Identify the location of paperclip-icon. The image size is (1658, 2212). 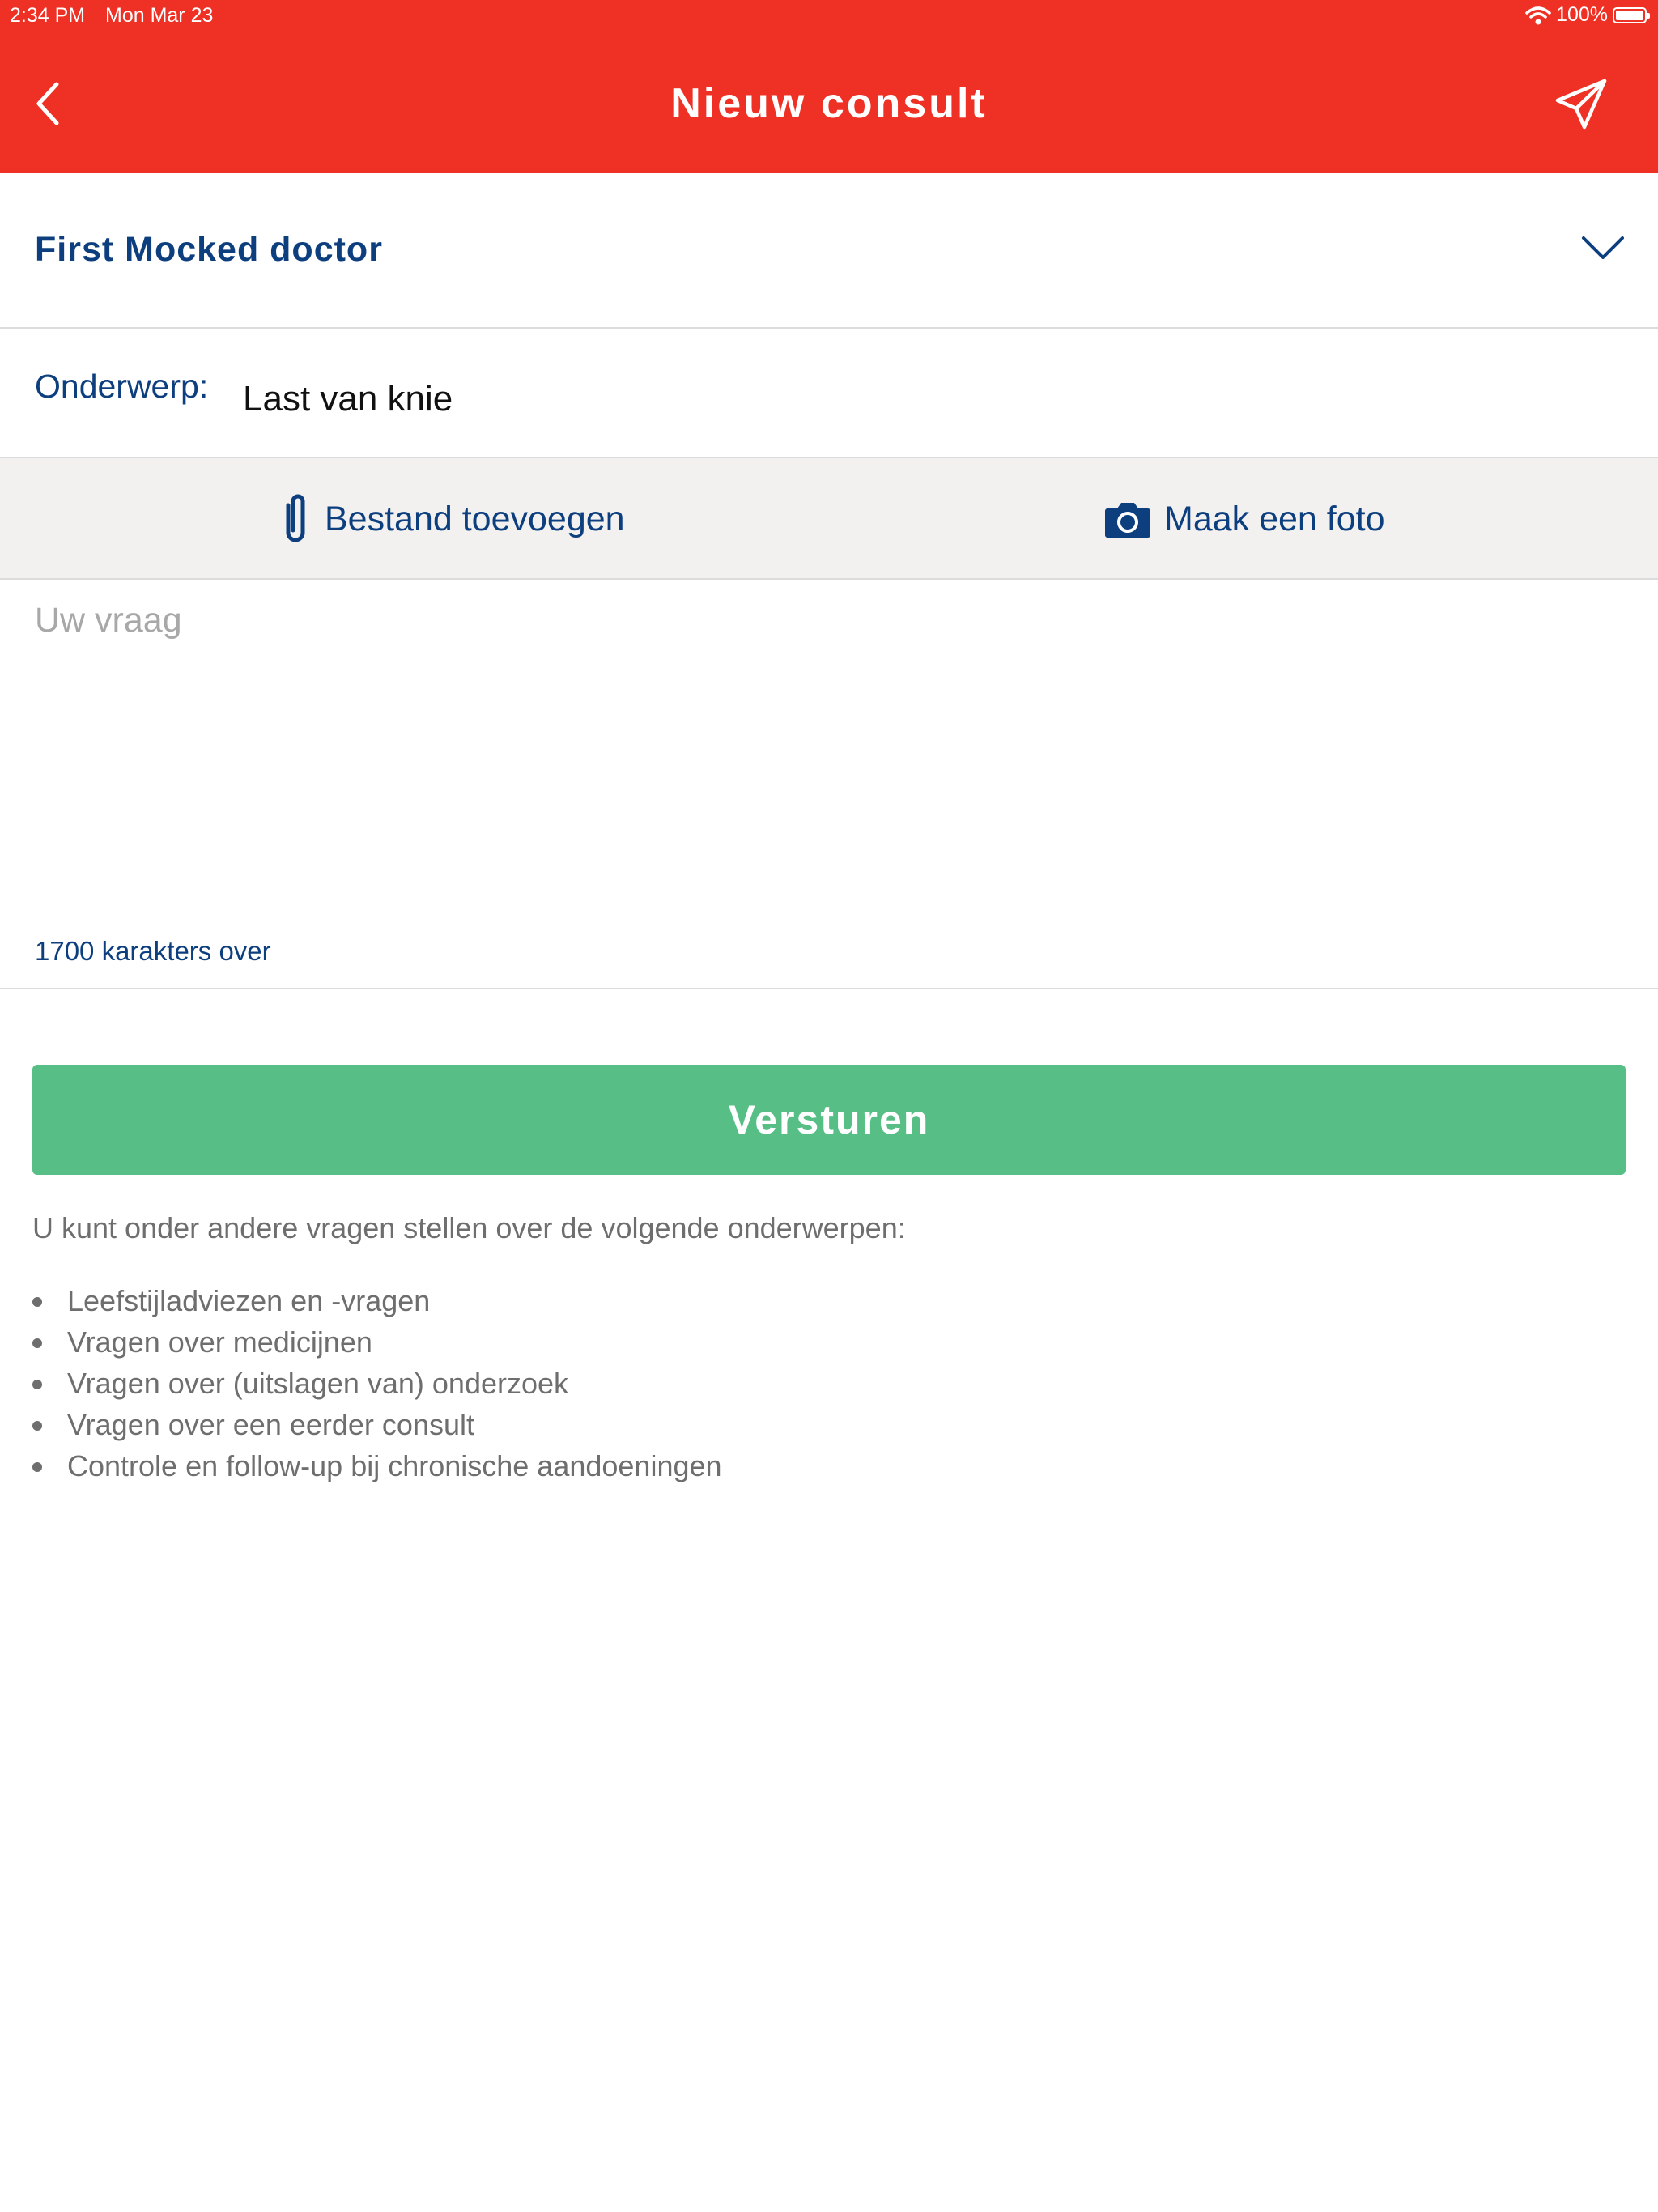
(295, 518).